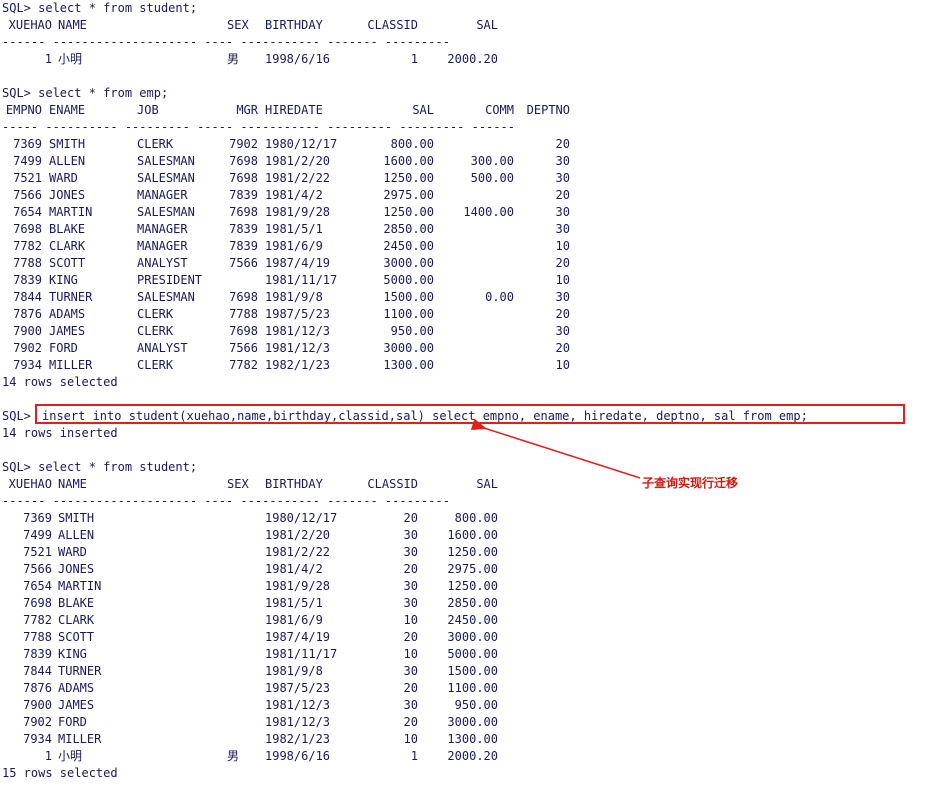  I want to click on sql-prompt: SQL> select * from emp;, so click(85, 93).